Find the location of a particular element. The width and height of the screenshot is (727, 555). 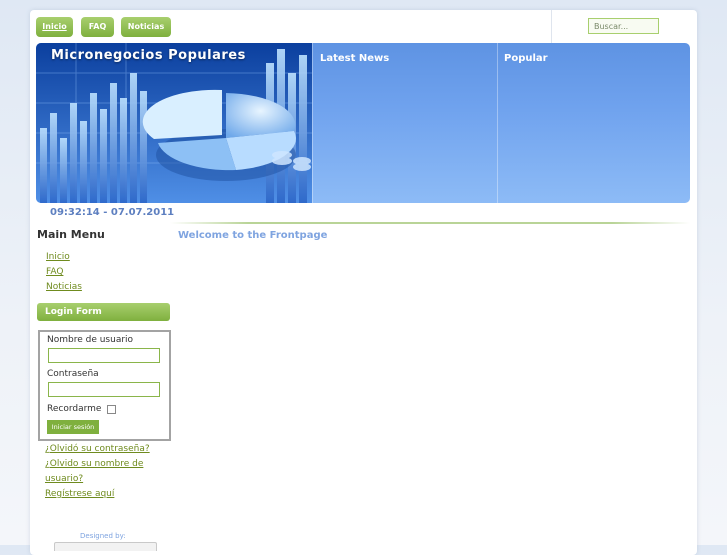

register-link: Regístrese aquí is located at coordinates (79, 494).